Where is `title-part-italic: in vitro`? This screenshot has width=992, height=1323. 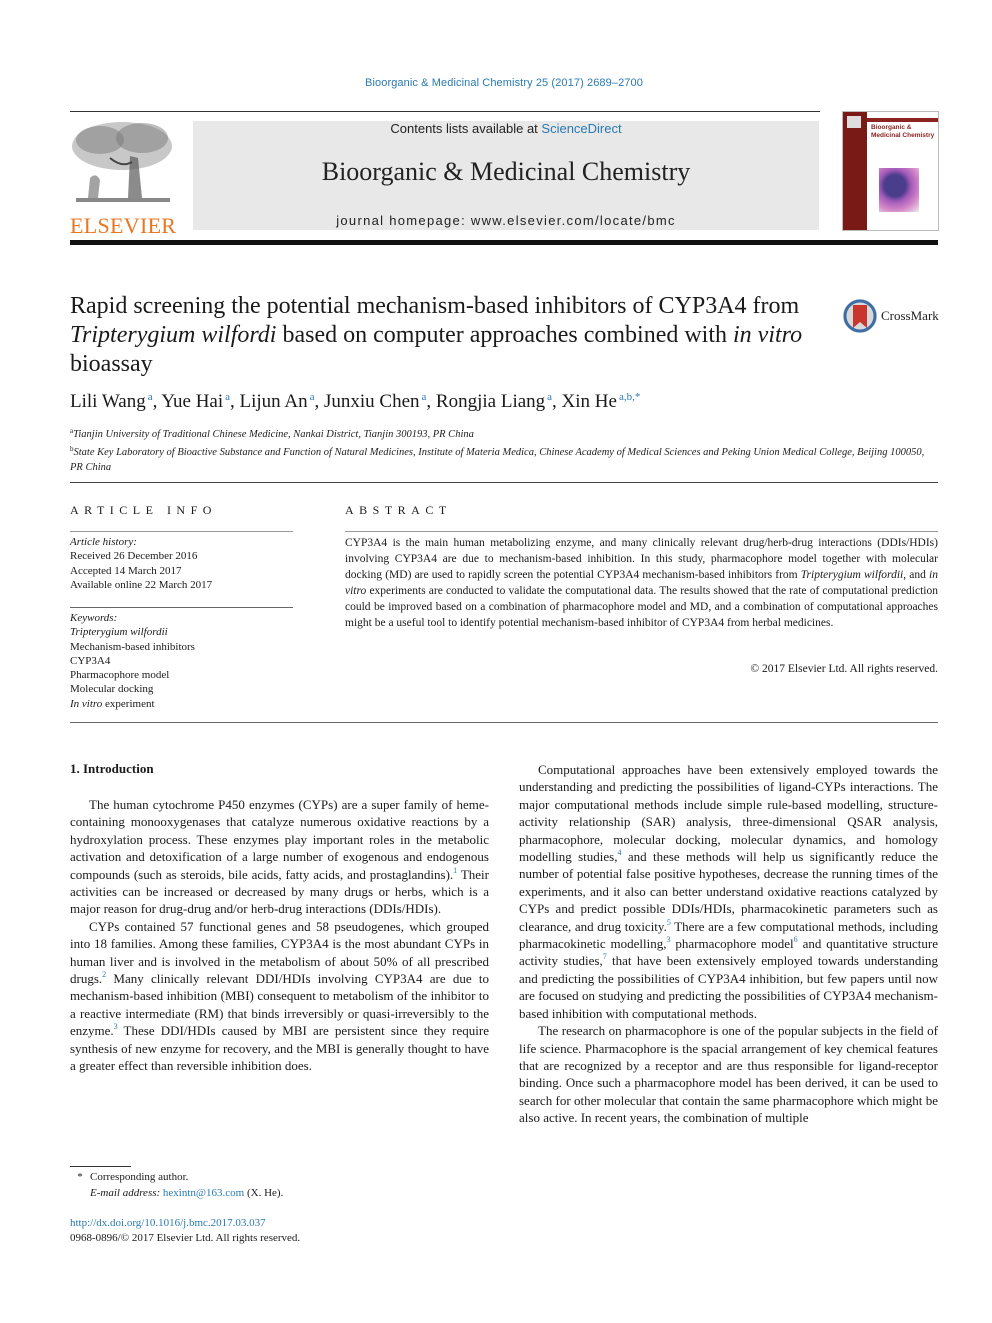 title-part-italic: in vitro is located at coordinates (768, 335).